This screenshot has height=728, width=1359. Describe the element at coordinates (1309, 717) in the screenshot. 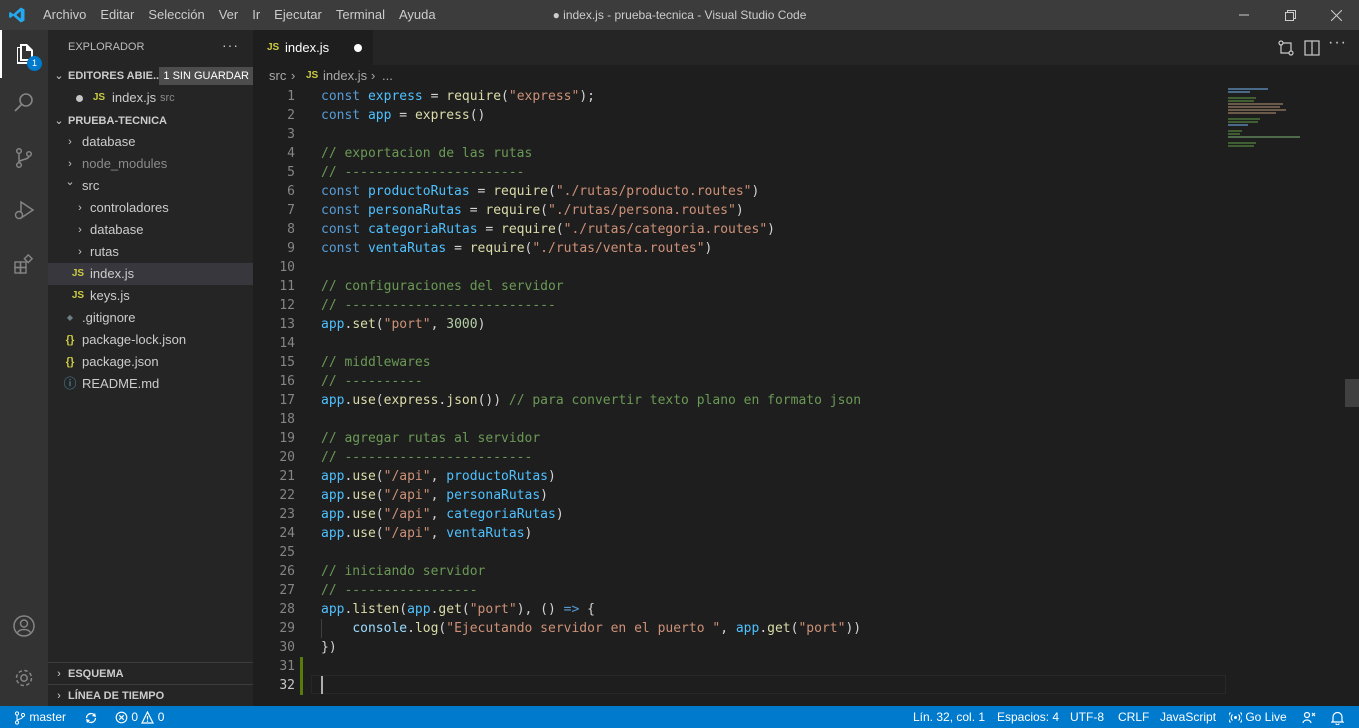

I see `feedback-button` at that location.